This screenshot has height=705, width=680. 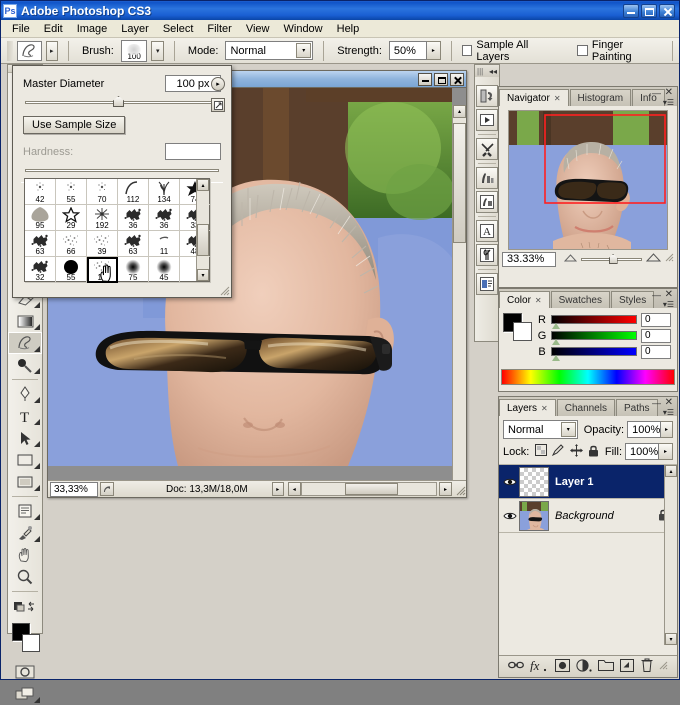 I want to click on paragraph-icon, so click(x=487, y=255).